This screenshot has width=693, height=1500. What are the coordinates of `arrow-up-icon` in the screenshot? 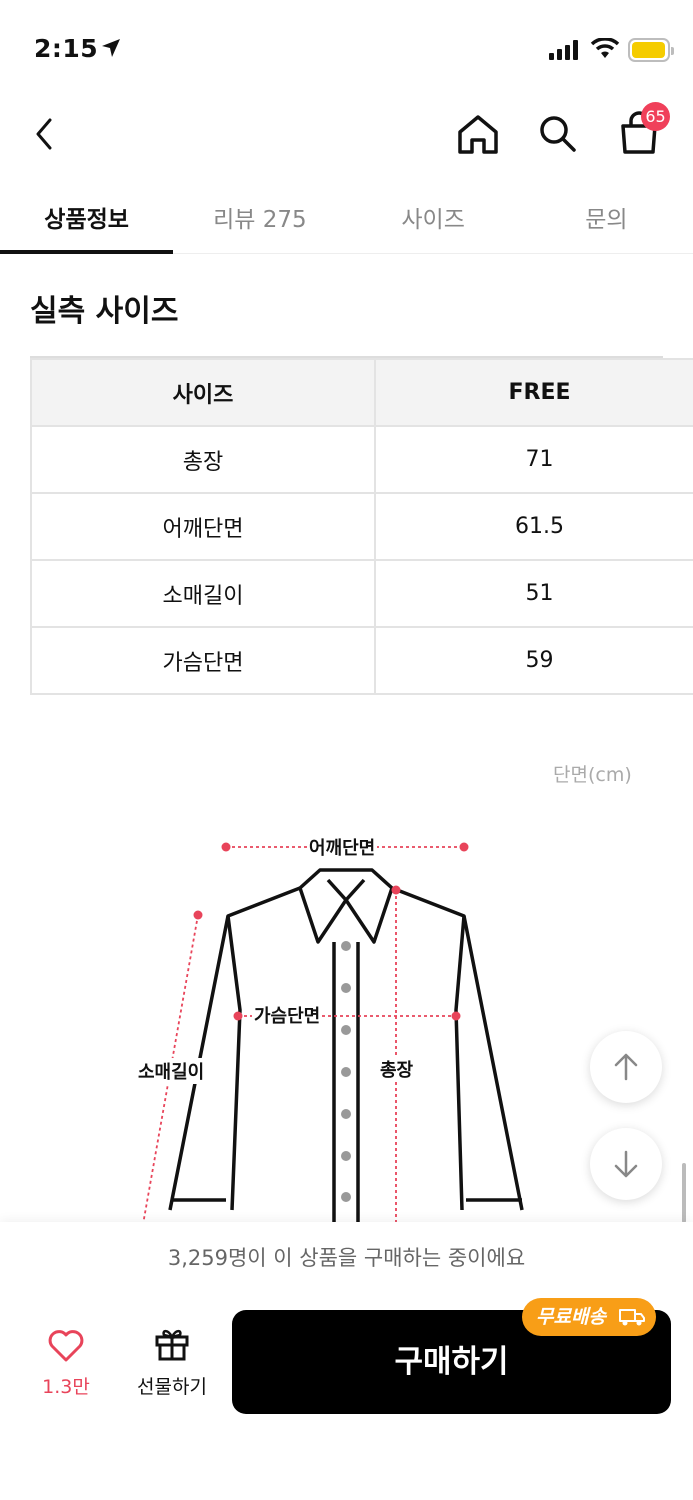 It's located at (626, 1067).